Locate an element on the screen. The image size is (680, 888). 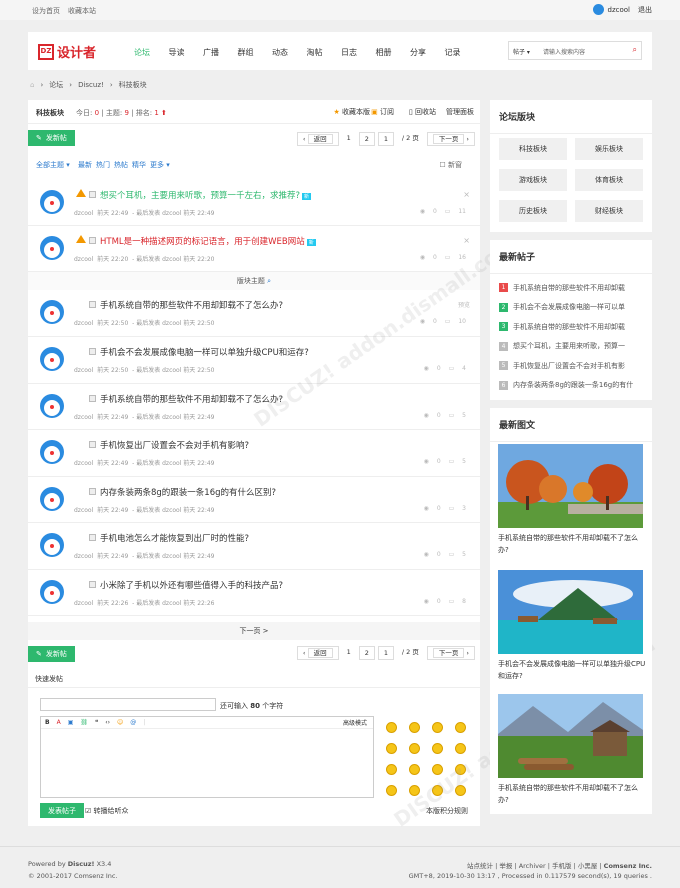
nav-item-record: 记录 is located at coordinates (462, 52).